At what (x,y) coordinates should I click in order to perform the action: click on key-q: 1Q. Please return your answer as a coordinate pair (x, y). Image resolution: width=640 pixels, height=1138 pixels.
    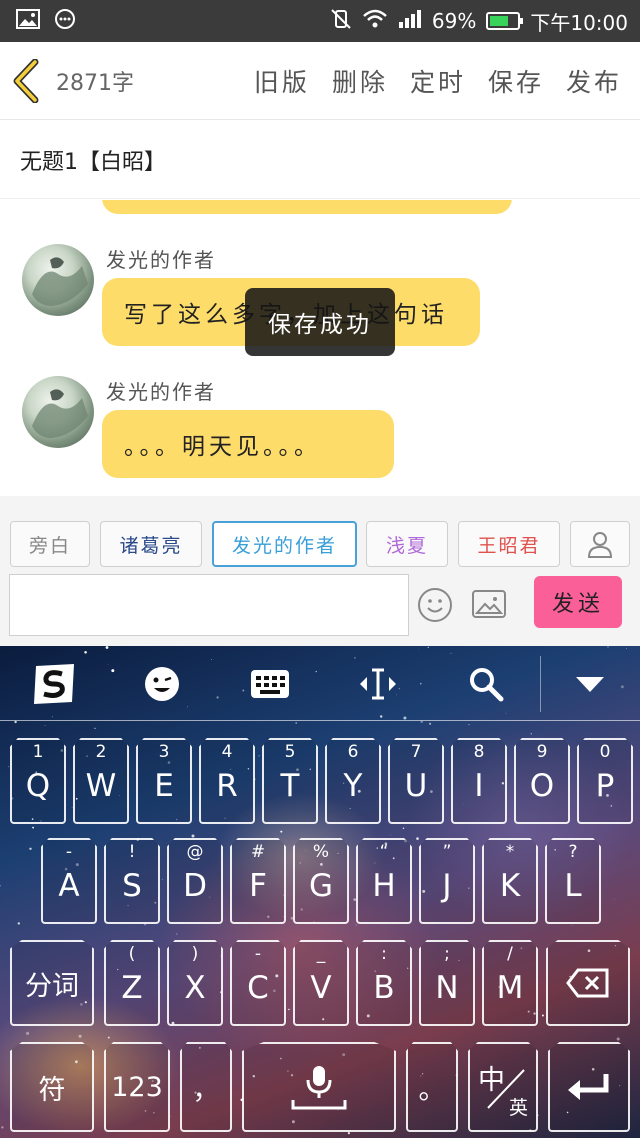
    Looking at the image, I should click on (38, 781).